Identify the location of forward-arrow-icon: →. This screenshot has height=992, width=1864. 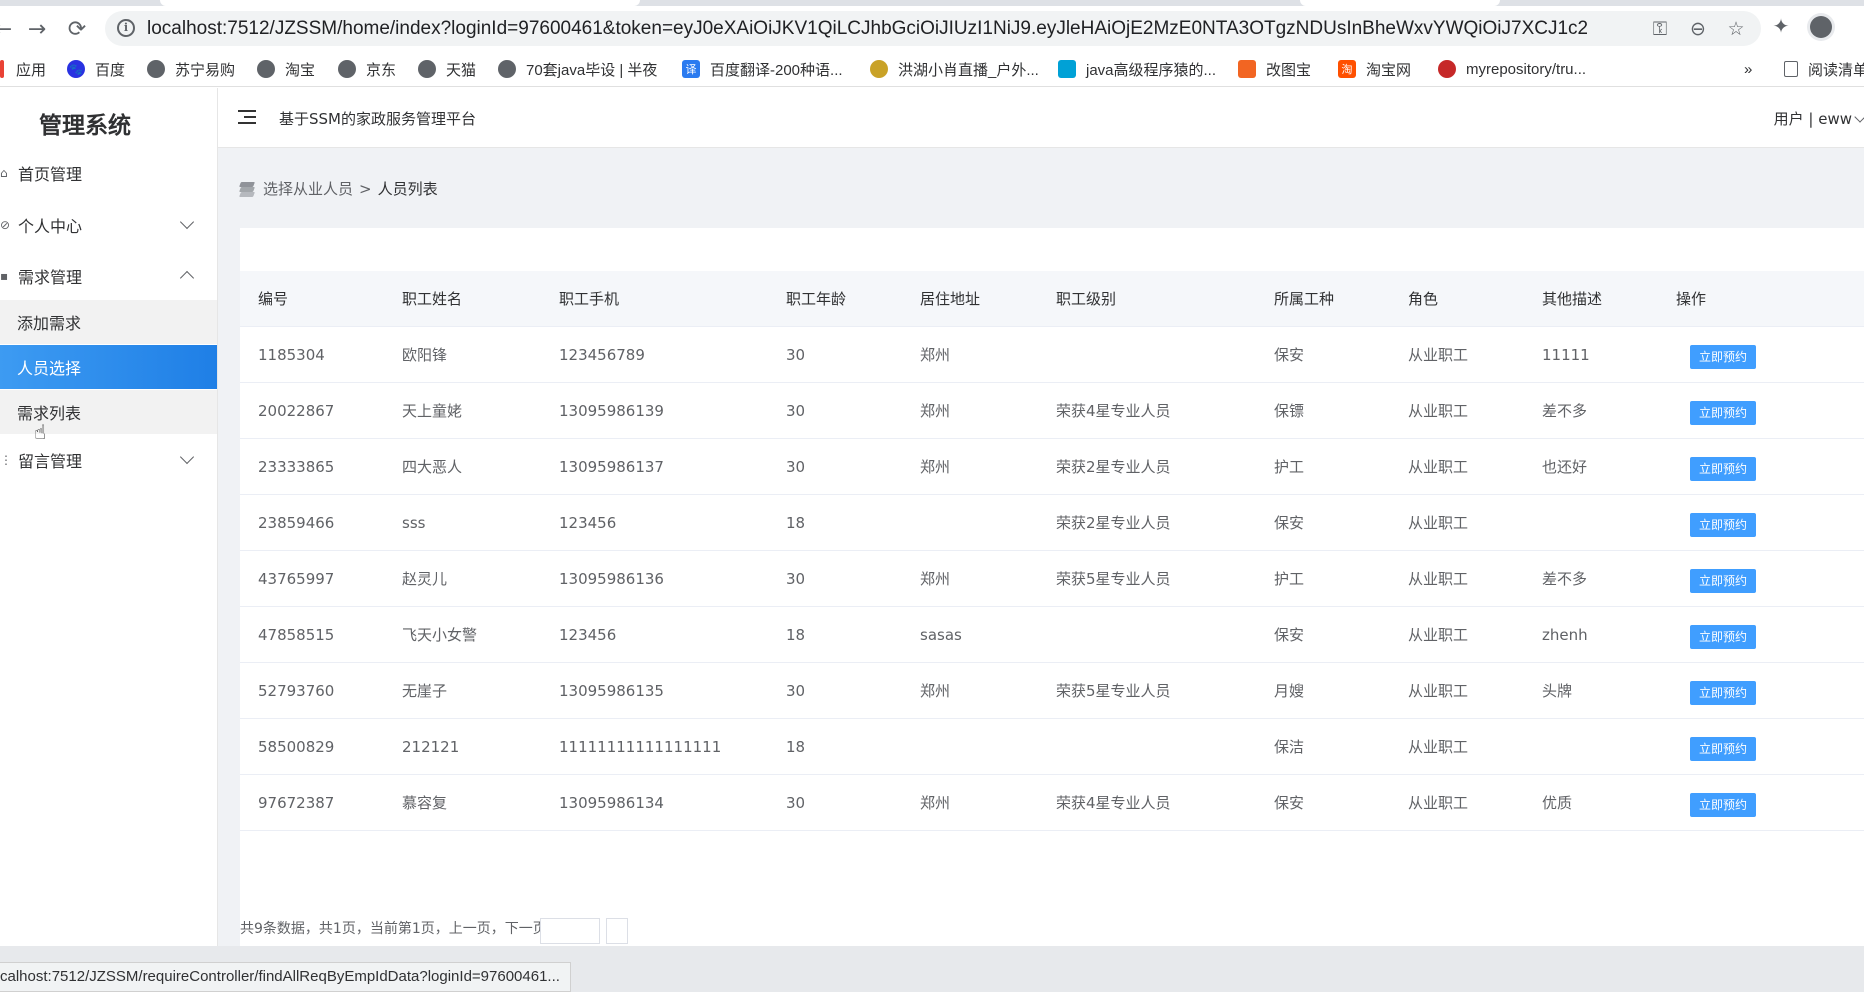
(37, 29).